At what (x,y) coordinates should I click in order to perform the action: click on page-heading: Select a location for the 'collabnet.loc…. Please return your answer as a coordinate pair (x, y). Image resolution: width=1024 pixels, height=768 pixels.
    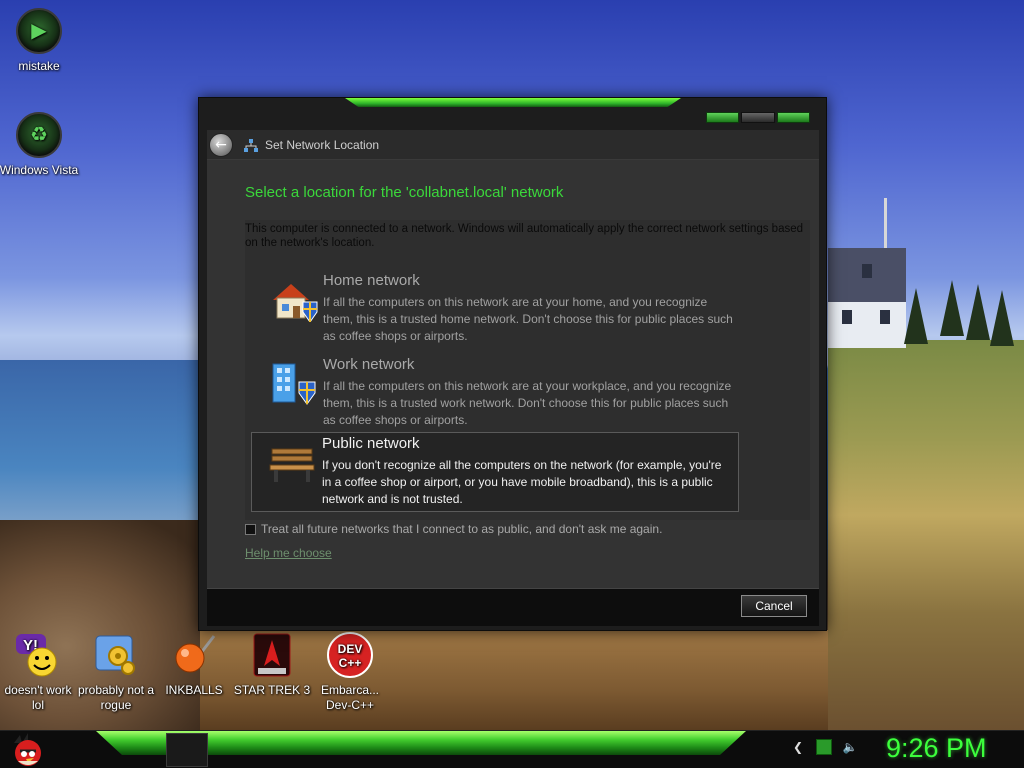
    Looking at the image, I should click on (404, 192).